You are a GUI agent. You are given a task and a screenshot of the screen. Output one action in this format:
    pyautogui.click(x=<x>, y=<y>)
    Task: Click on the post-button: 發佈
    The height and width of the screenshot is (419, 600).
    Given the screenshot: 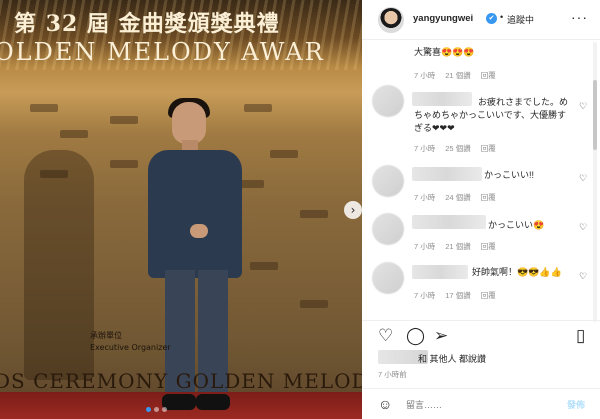 What is the action you would take?
    pyautogui.click(x=576, y=404)
    